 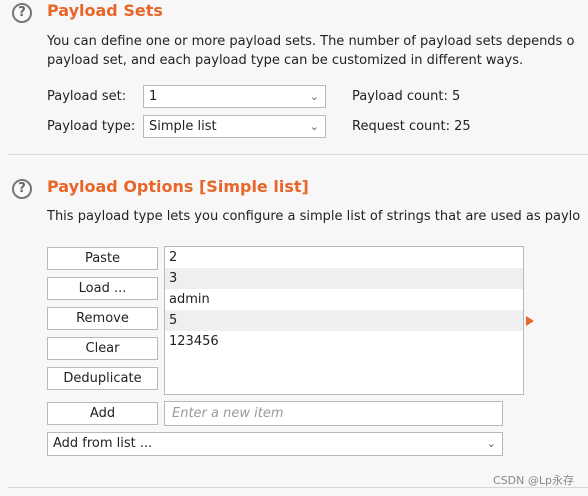 What do you see at coordinates (102, 413) in the screenshot?
I see `add-button: Add` at bounding box center [102, 413].